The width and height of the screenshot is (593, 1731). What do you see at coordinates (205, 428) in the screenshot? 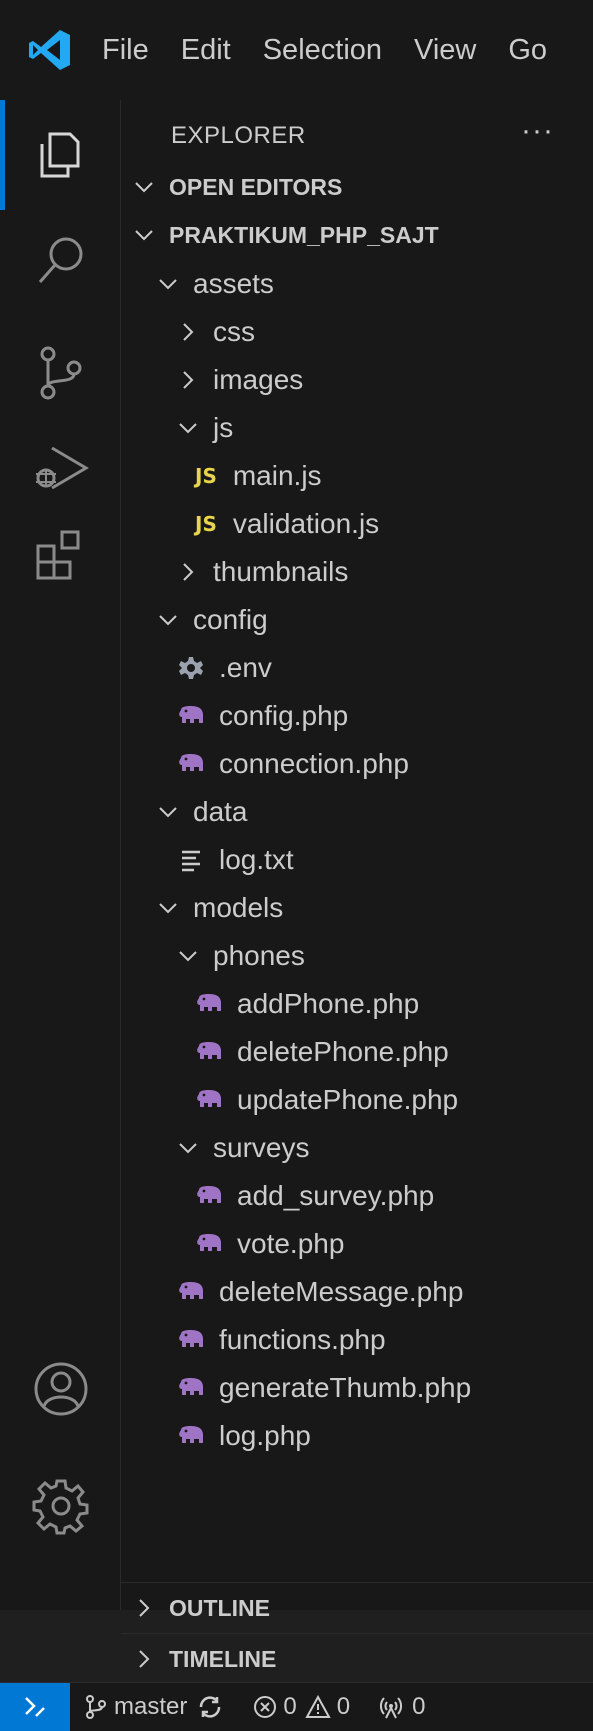
I see `folder-item: js` at bounding box center [205, 428].